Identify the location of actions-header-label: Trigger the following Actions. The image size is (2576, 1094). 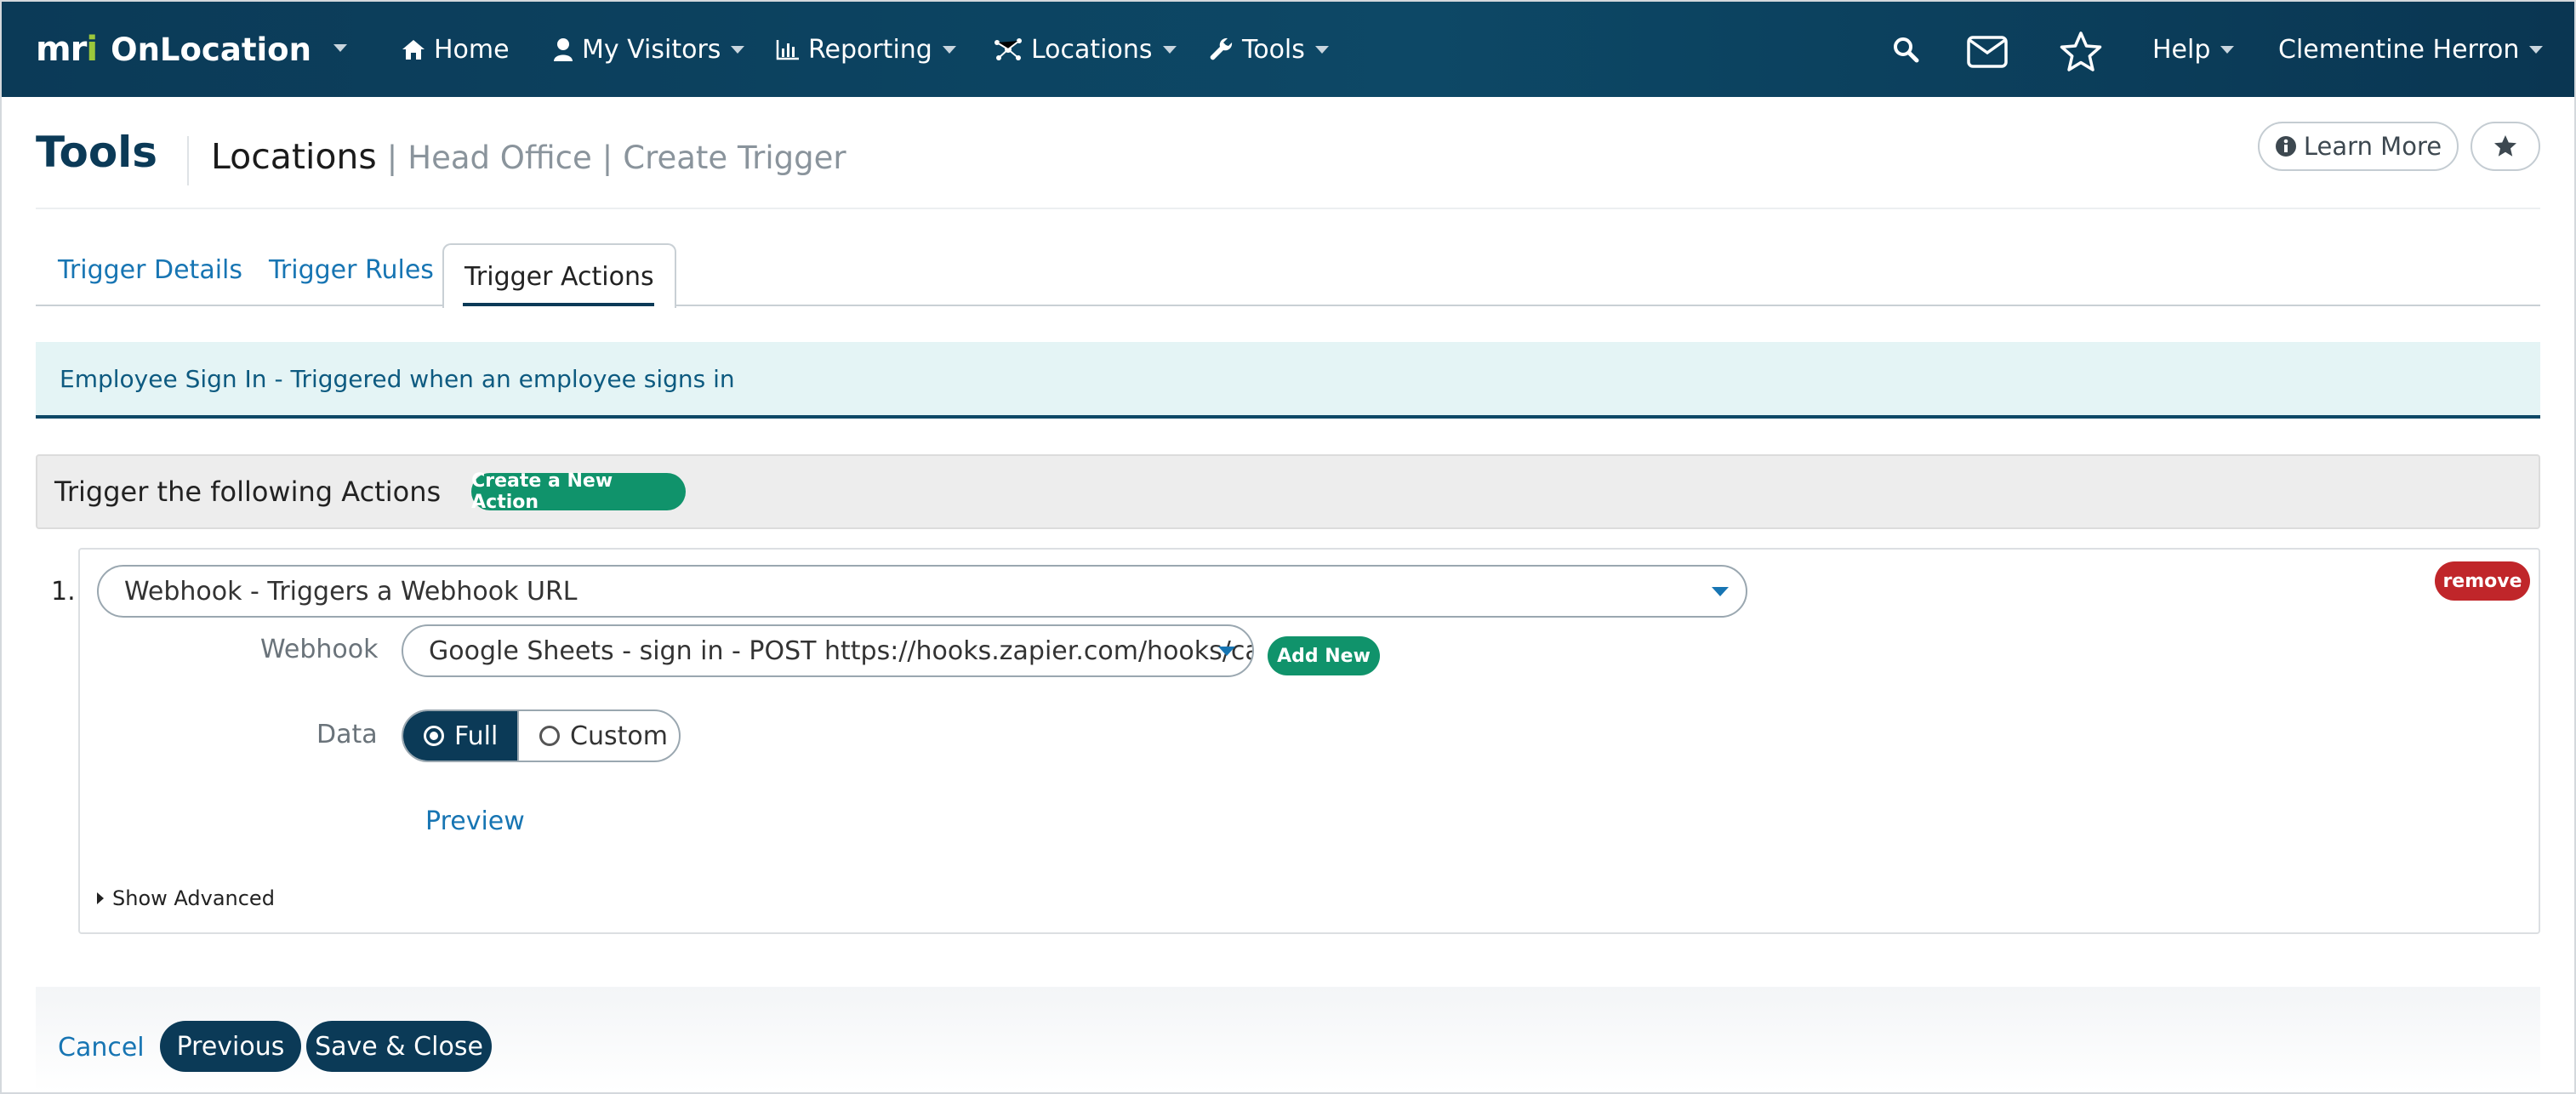
(248, 492).